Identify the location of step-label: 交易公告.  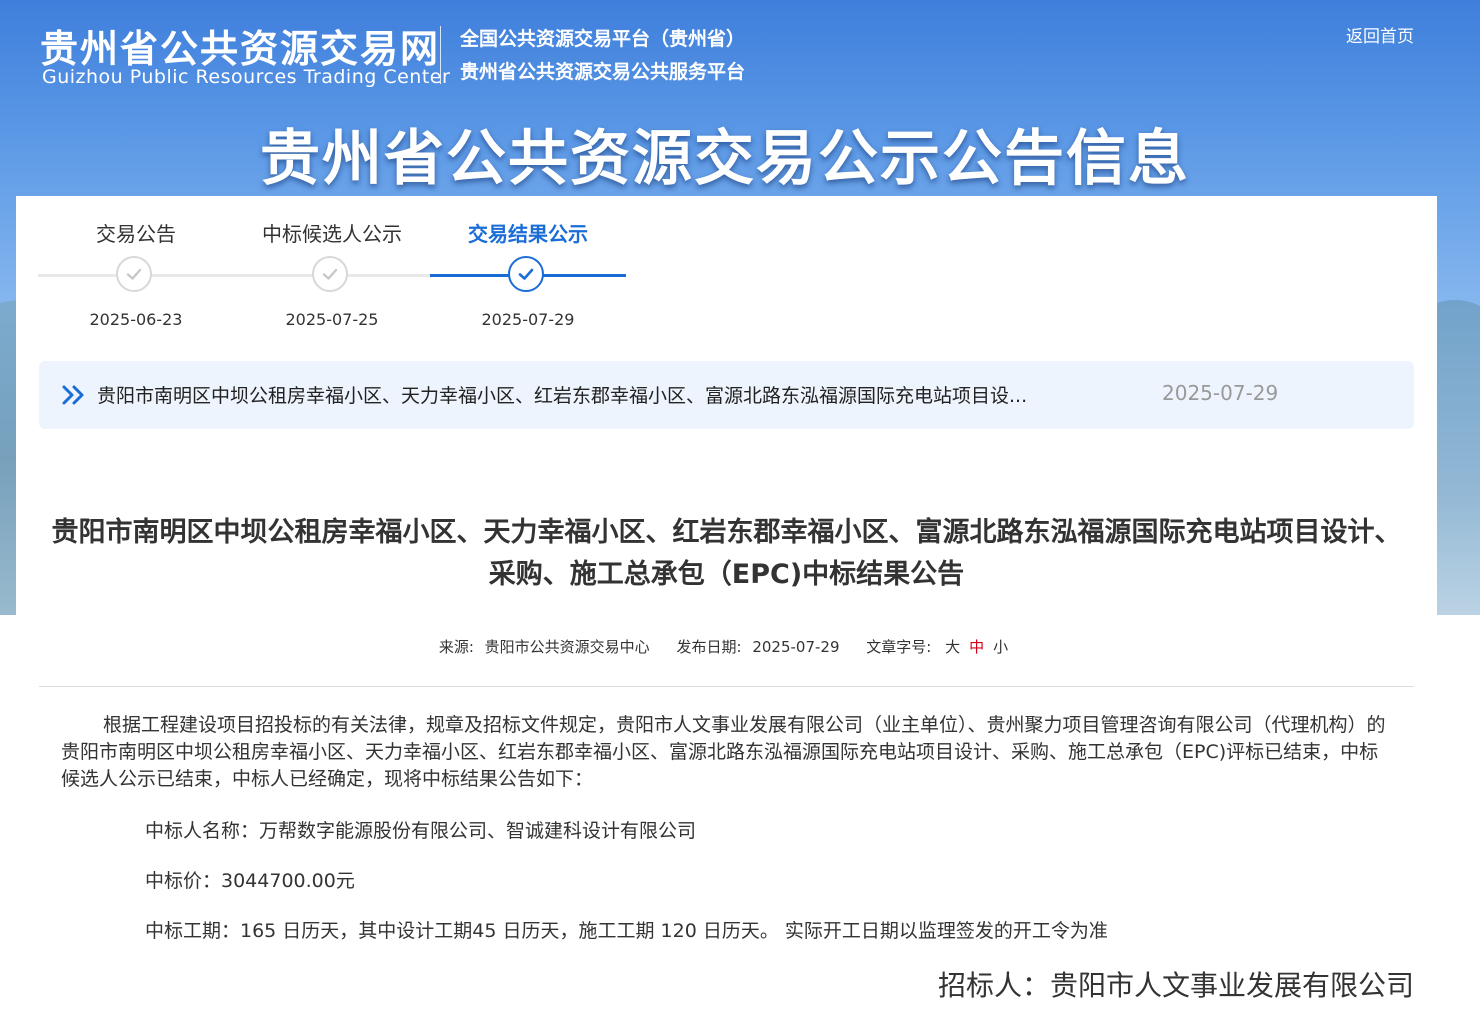
(136, 234).